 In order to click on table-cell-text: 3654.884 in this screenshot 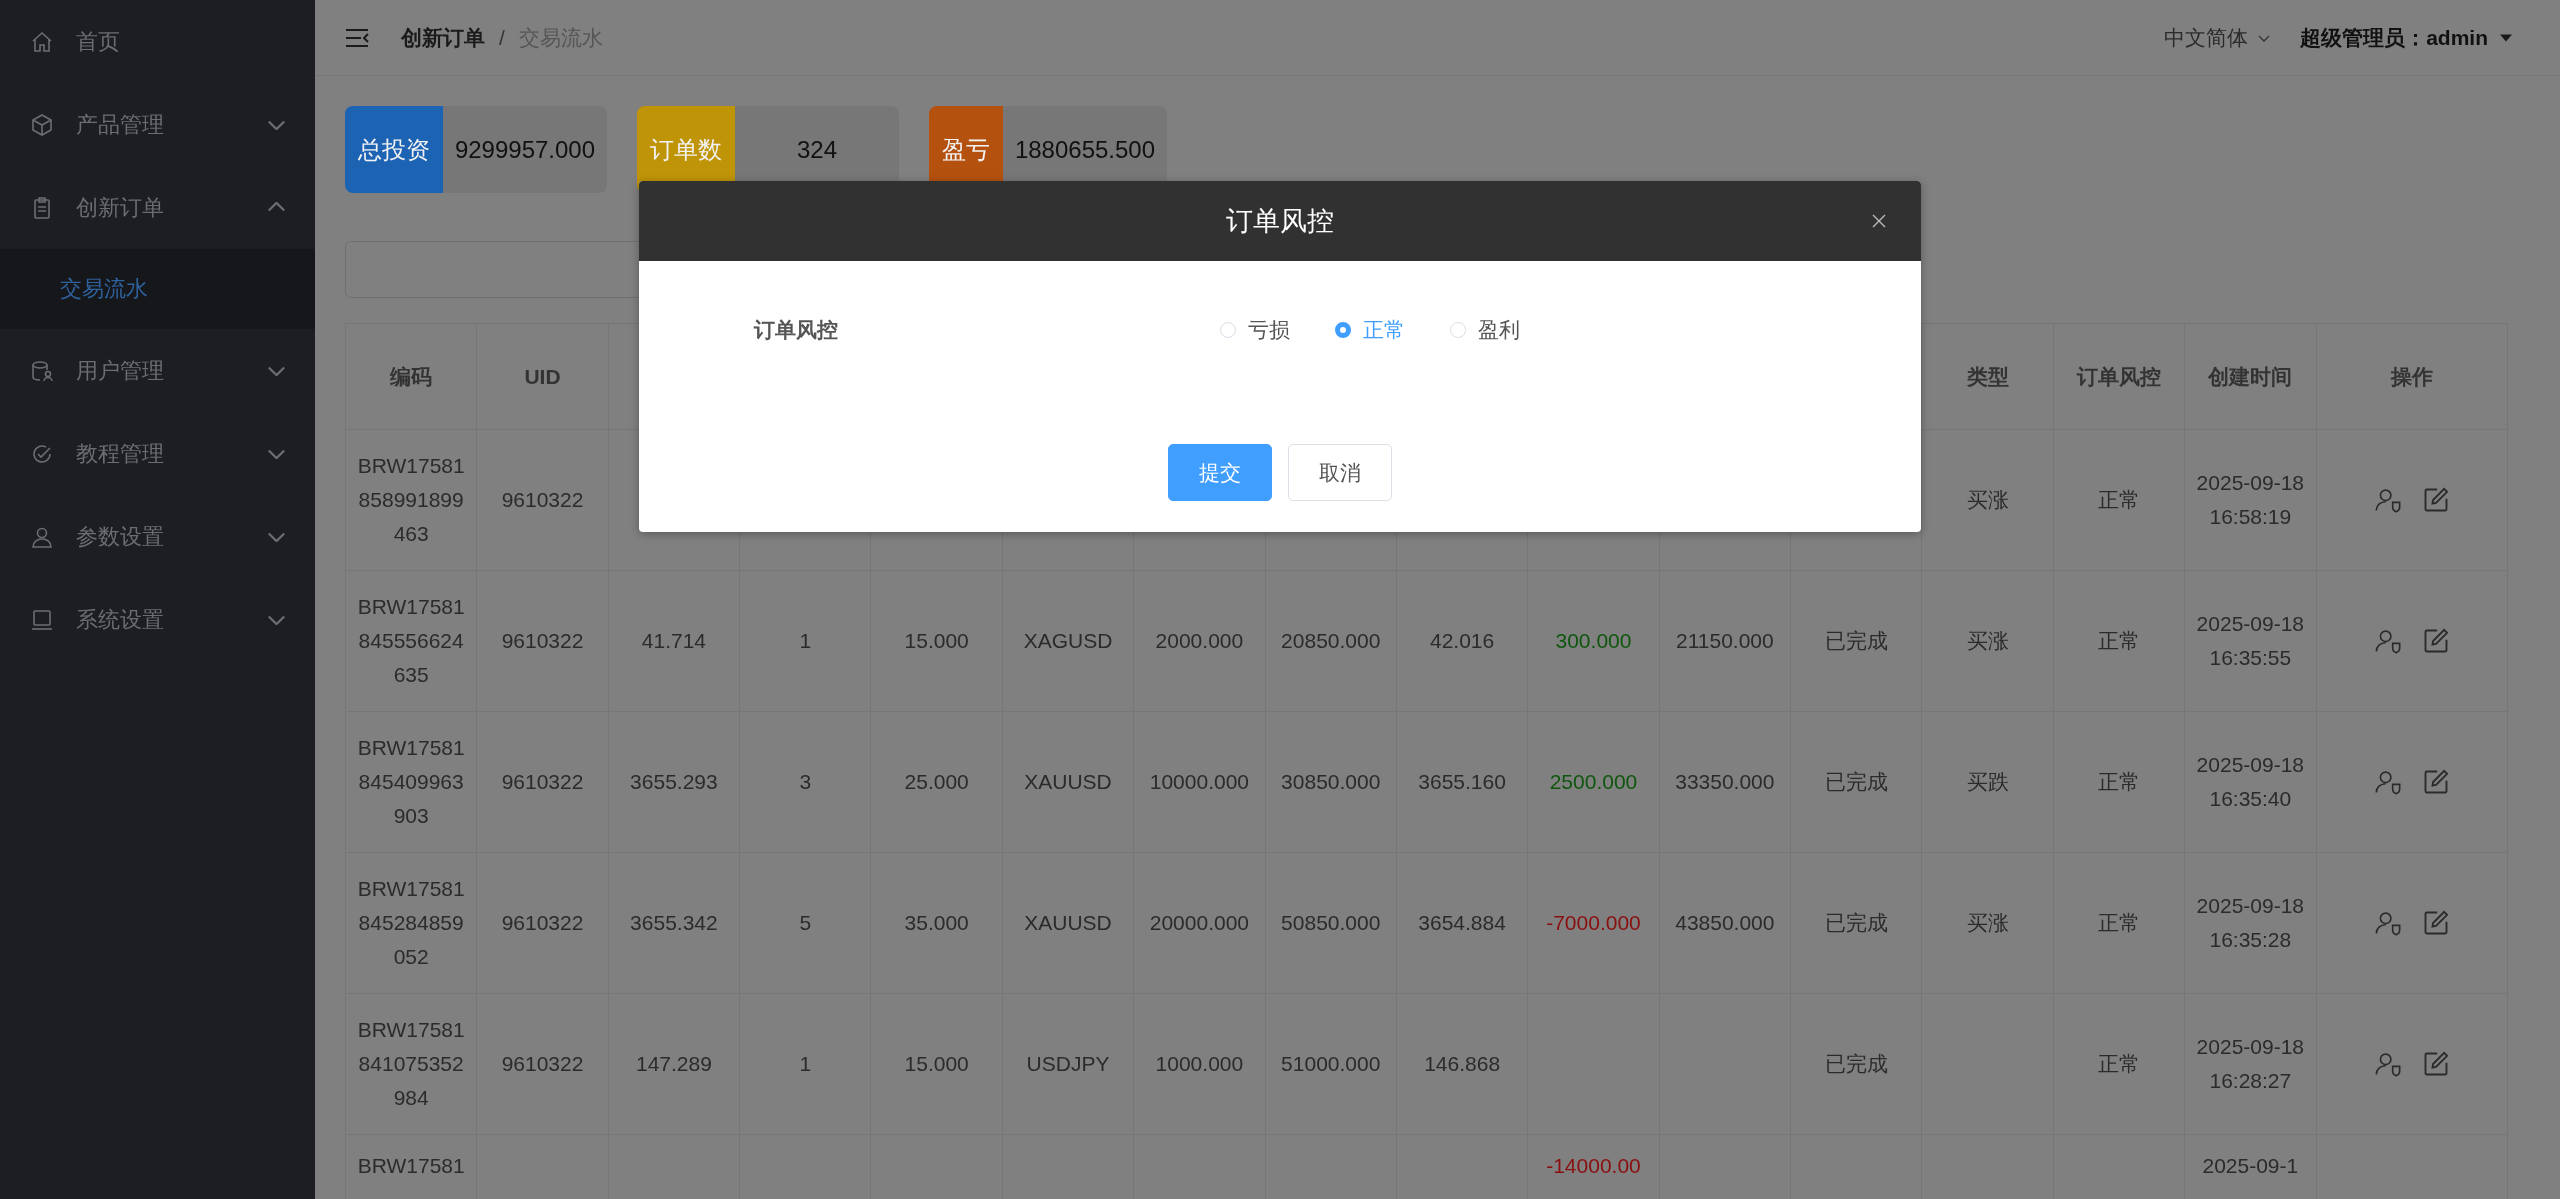, I will do `click(1462, 923)`.